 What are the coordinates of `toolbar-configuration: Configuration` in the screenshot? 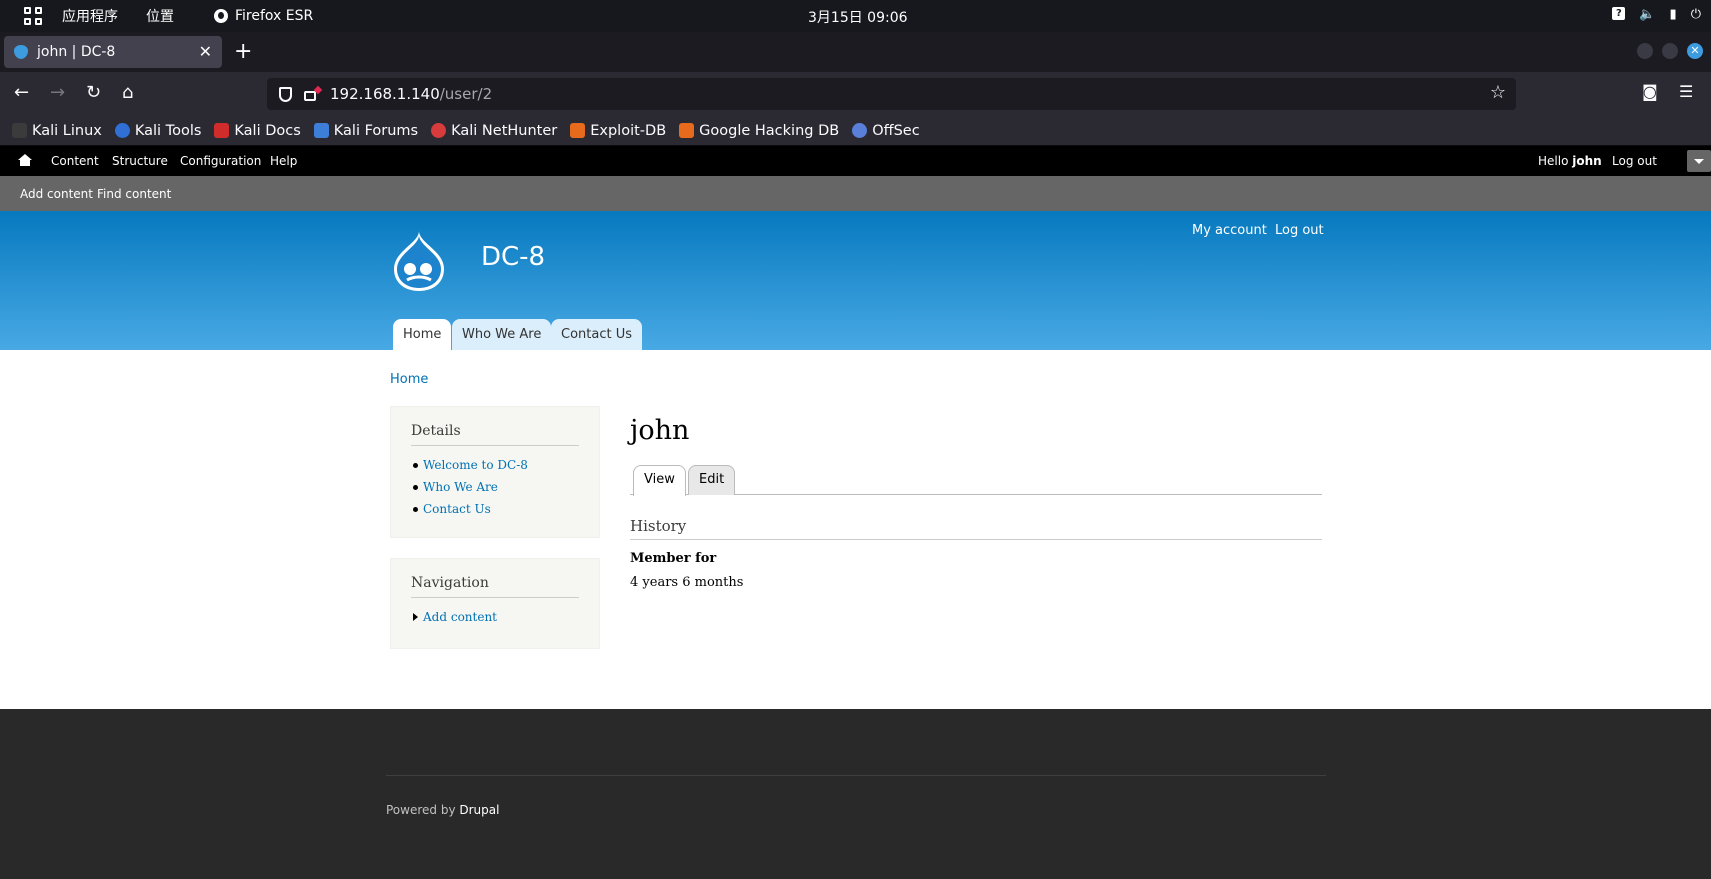 It's located at (220, 161).